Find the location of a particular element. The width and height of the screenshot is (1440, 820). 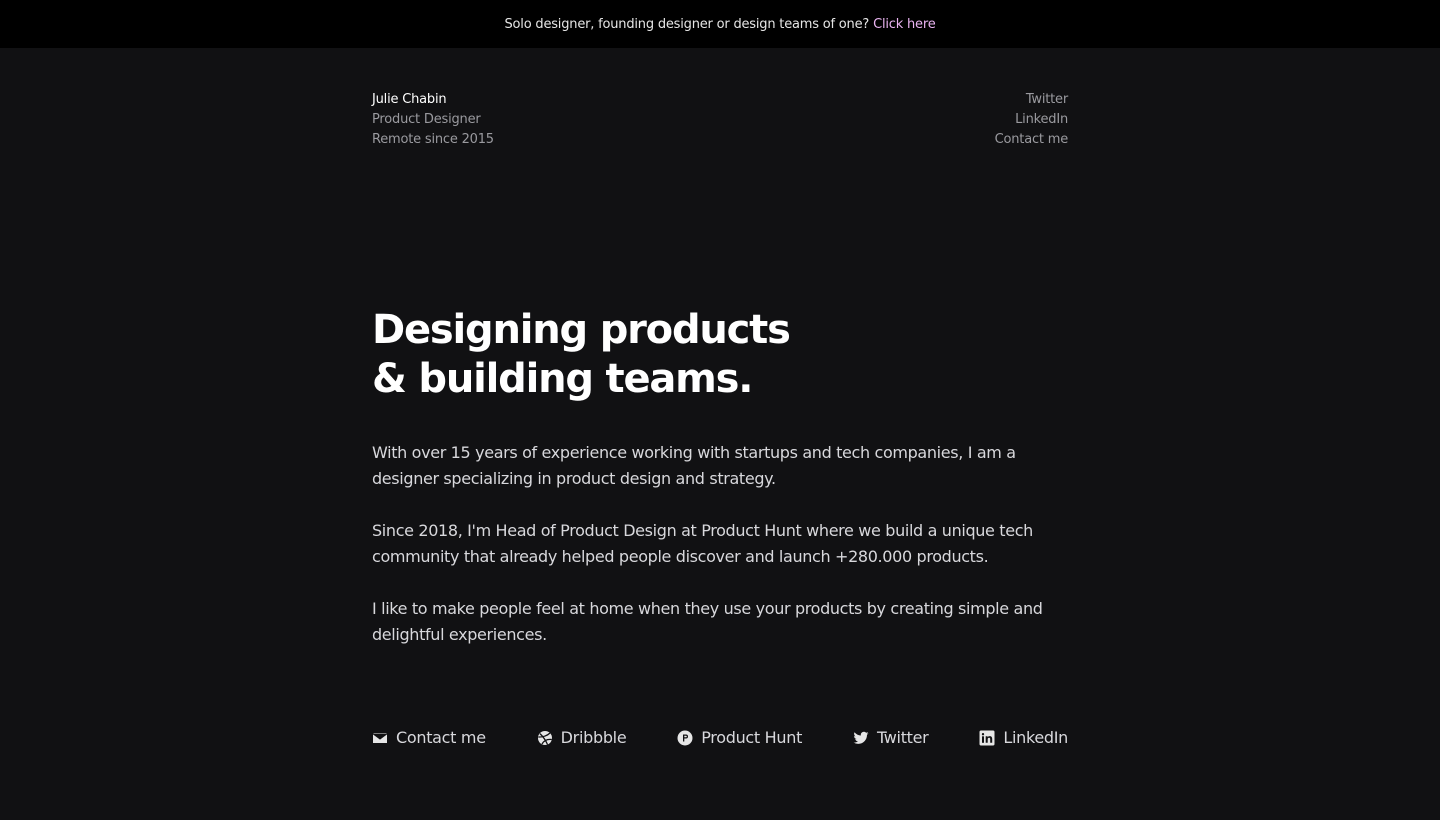

footer-producthunt-link: Product Hunt is located at coordinates (739, 737).